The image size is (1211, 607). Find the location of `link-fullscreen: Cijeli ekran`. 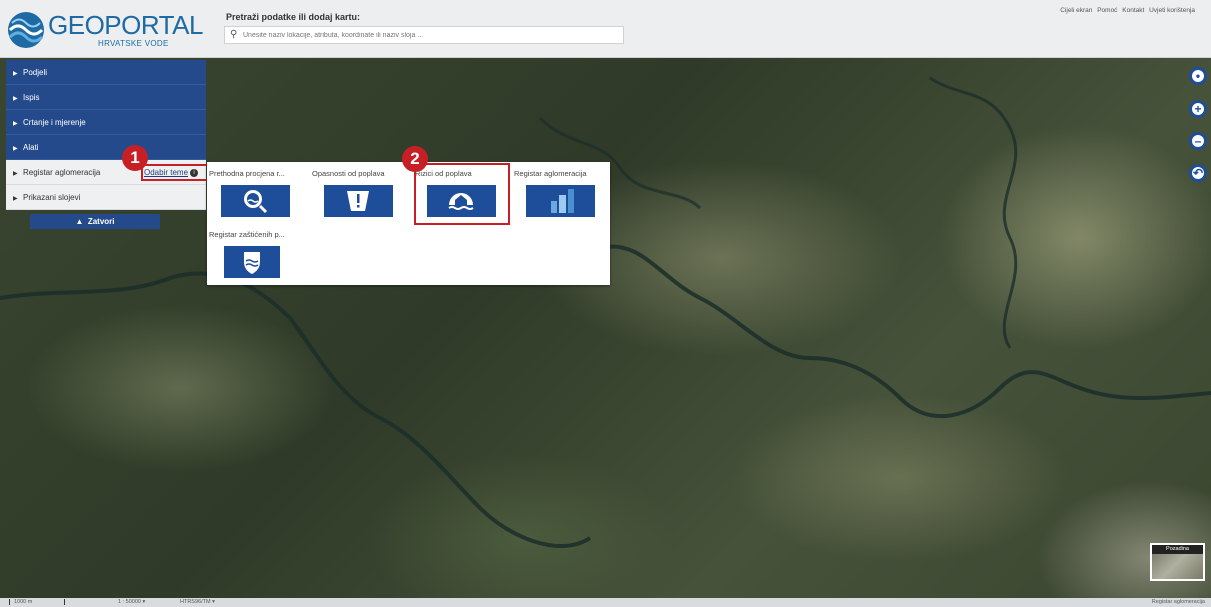

link-fullscreen: Cijeli ekran is located at coordinates (1076, 10).